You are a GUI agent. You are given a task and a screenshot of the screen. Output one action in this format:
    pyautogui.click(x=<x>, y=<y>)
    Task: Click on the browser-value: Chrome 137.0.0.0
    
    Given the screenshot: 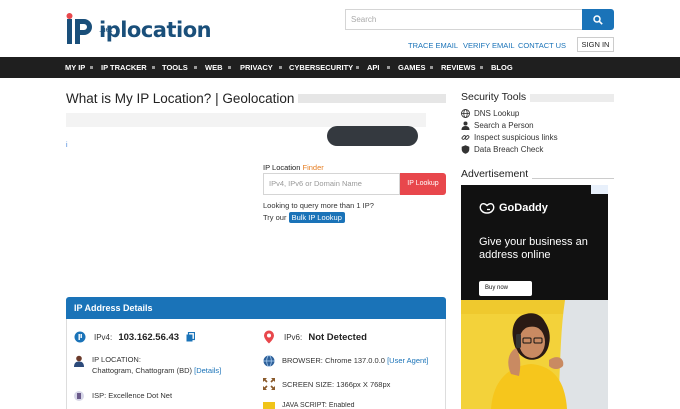 What is the action you would take?
    pyautogui.click(x=354, y=360)
    